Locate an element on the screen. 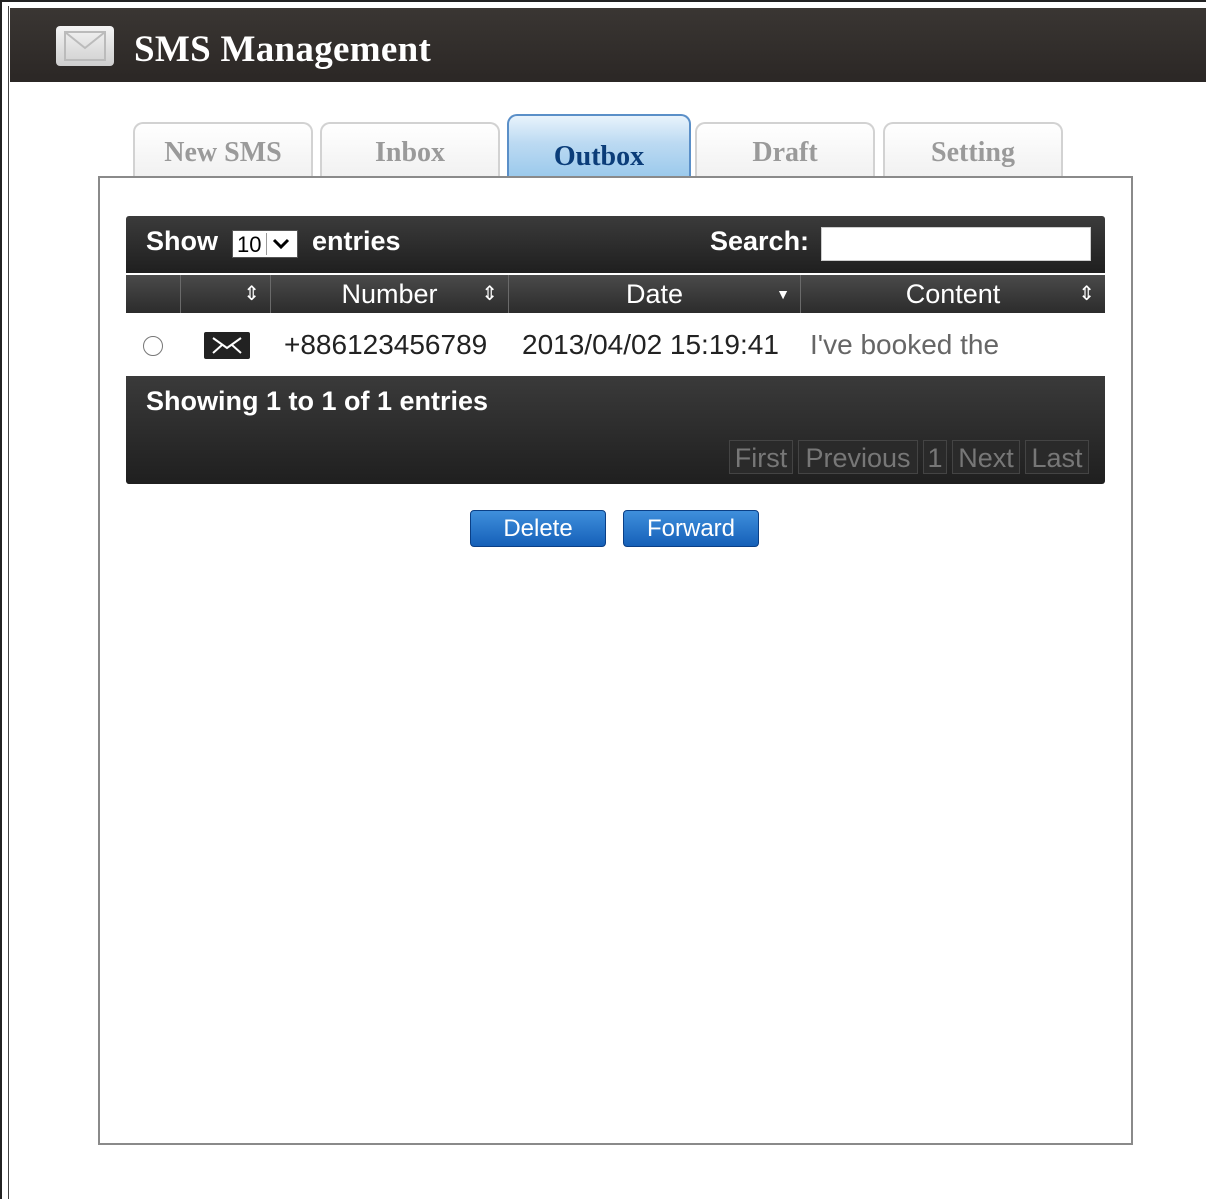 The width and height of the screenshot is (1206, 1199). search-label: Search: is located at coordinates (760, 241).